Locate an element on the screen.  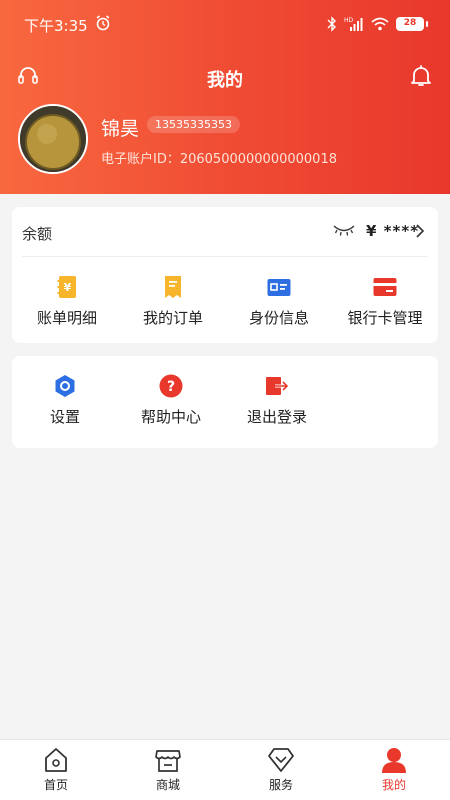
settings-label: 设置 is located at coordinates (64, 417).